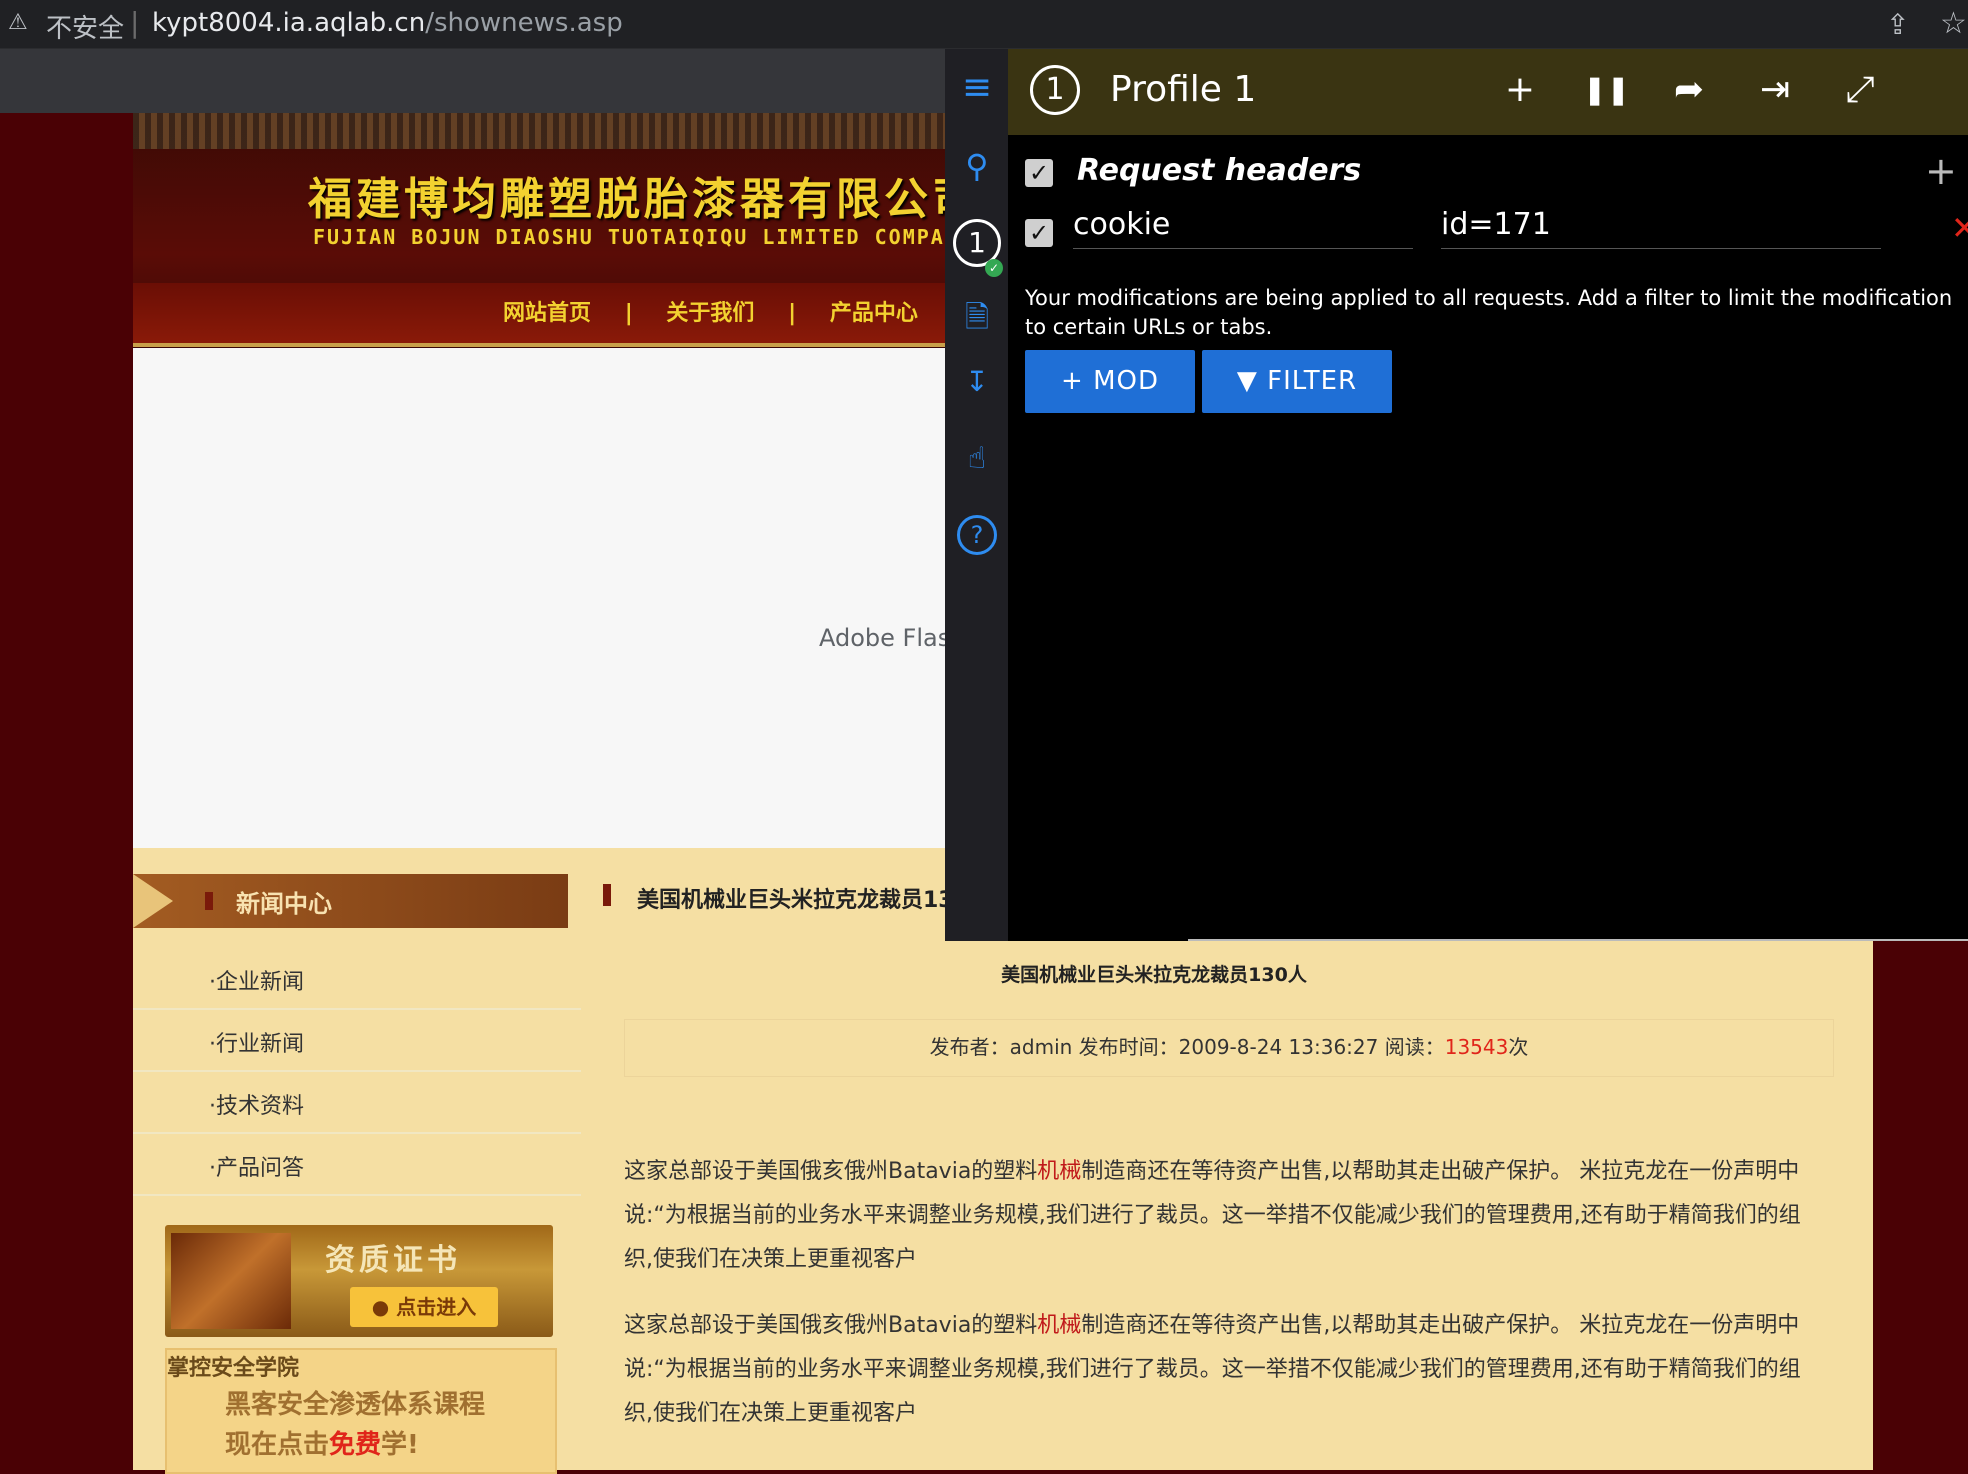 This screenshot has width=1968, height=1474. I want to click on add-filter-button: ▼ FILTER, so click(1297, 381).